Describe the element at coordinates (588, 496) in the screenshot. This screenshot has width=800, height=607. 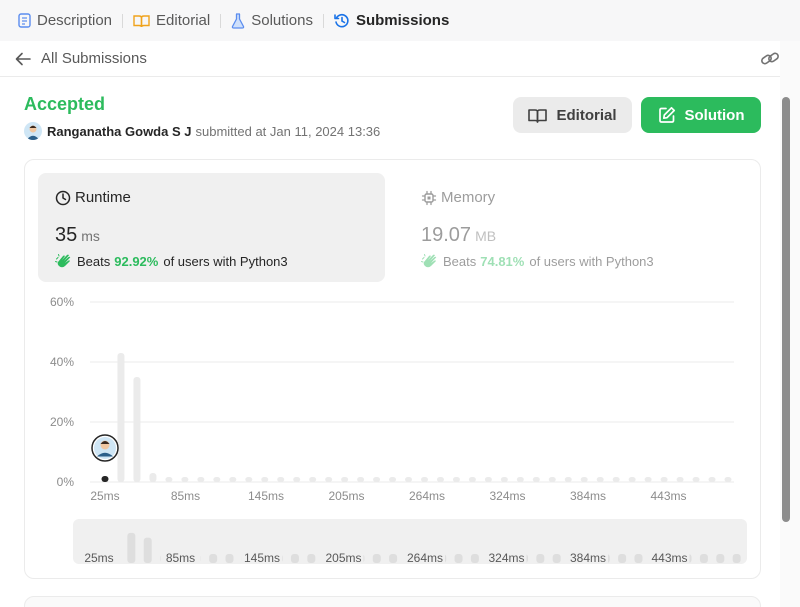
I see `x-tick-label: 384ms` at that location.